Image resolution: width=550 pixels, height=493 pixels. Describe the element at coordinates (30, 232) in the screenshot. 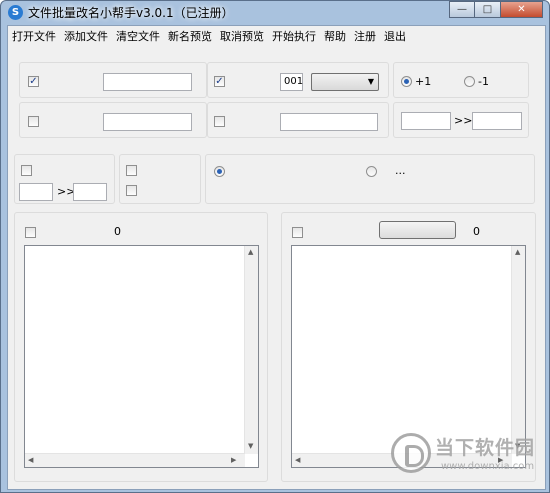

I see `select-all-left-checkbox` at that location.